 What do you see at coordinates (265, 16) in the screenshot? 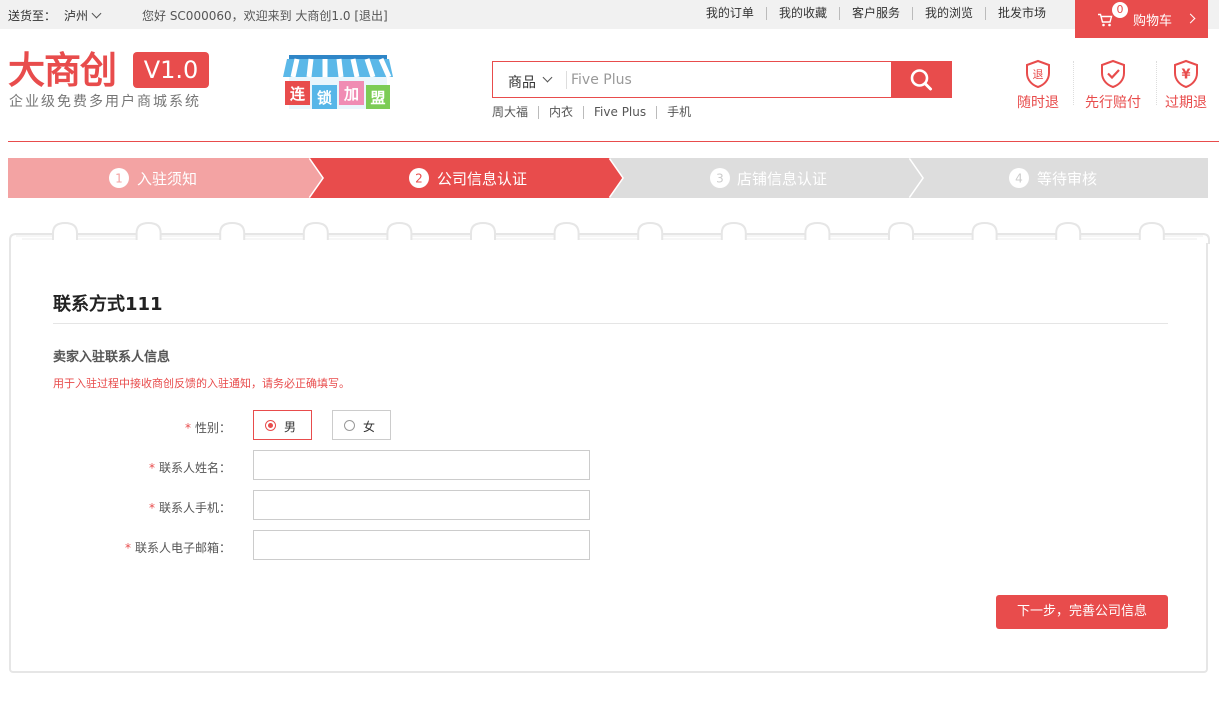
I see `welcome-text: 您好 SC000060，欢迎来到 大商创1.0 [退出]` at bounding box center [265, 16].